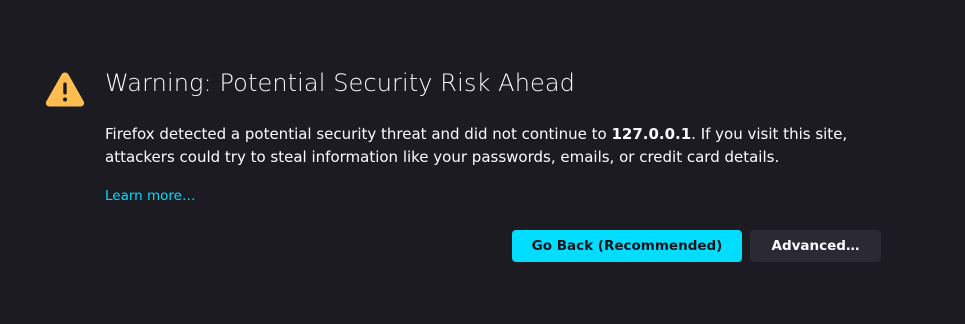  Describe the element at coordinates (627, 246) in the screenshot. I see `go-back-button: Go Back (Recommended)` at that location.